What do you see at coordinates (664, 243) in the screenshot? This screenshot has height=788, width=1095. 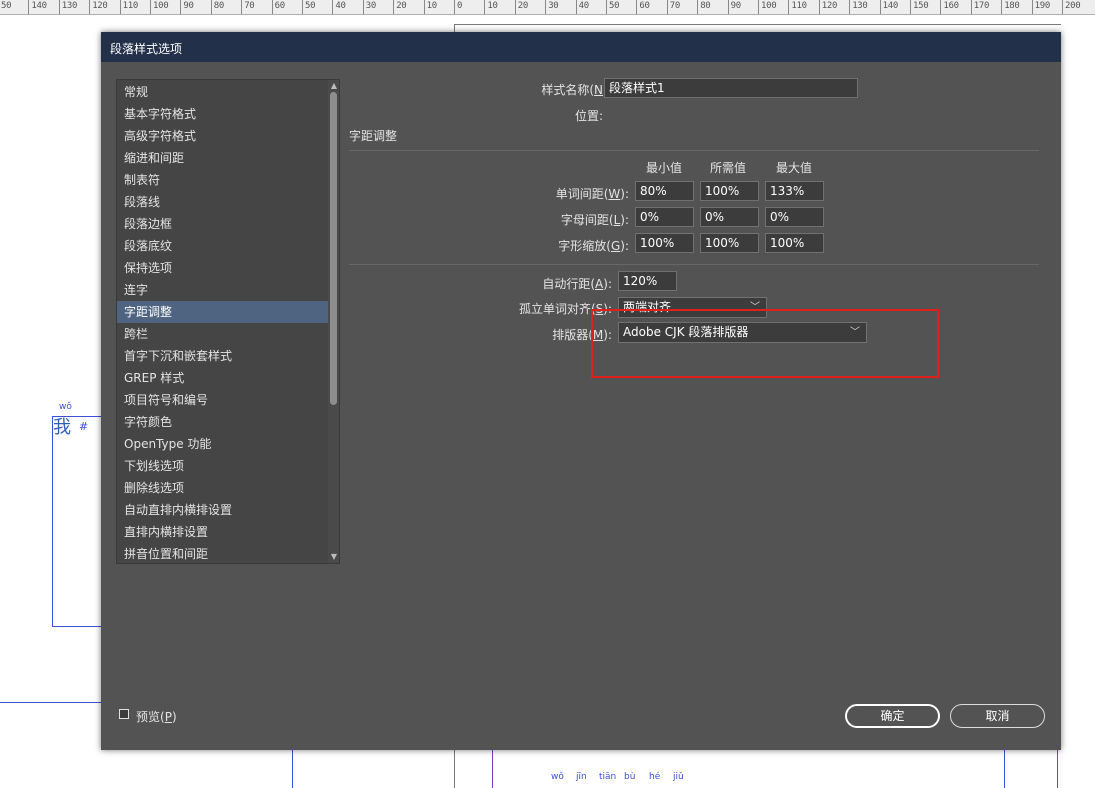 I see `glyph-scaling-min-input: 100%` at bounding box center [664, 243].